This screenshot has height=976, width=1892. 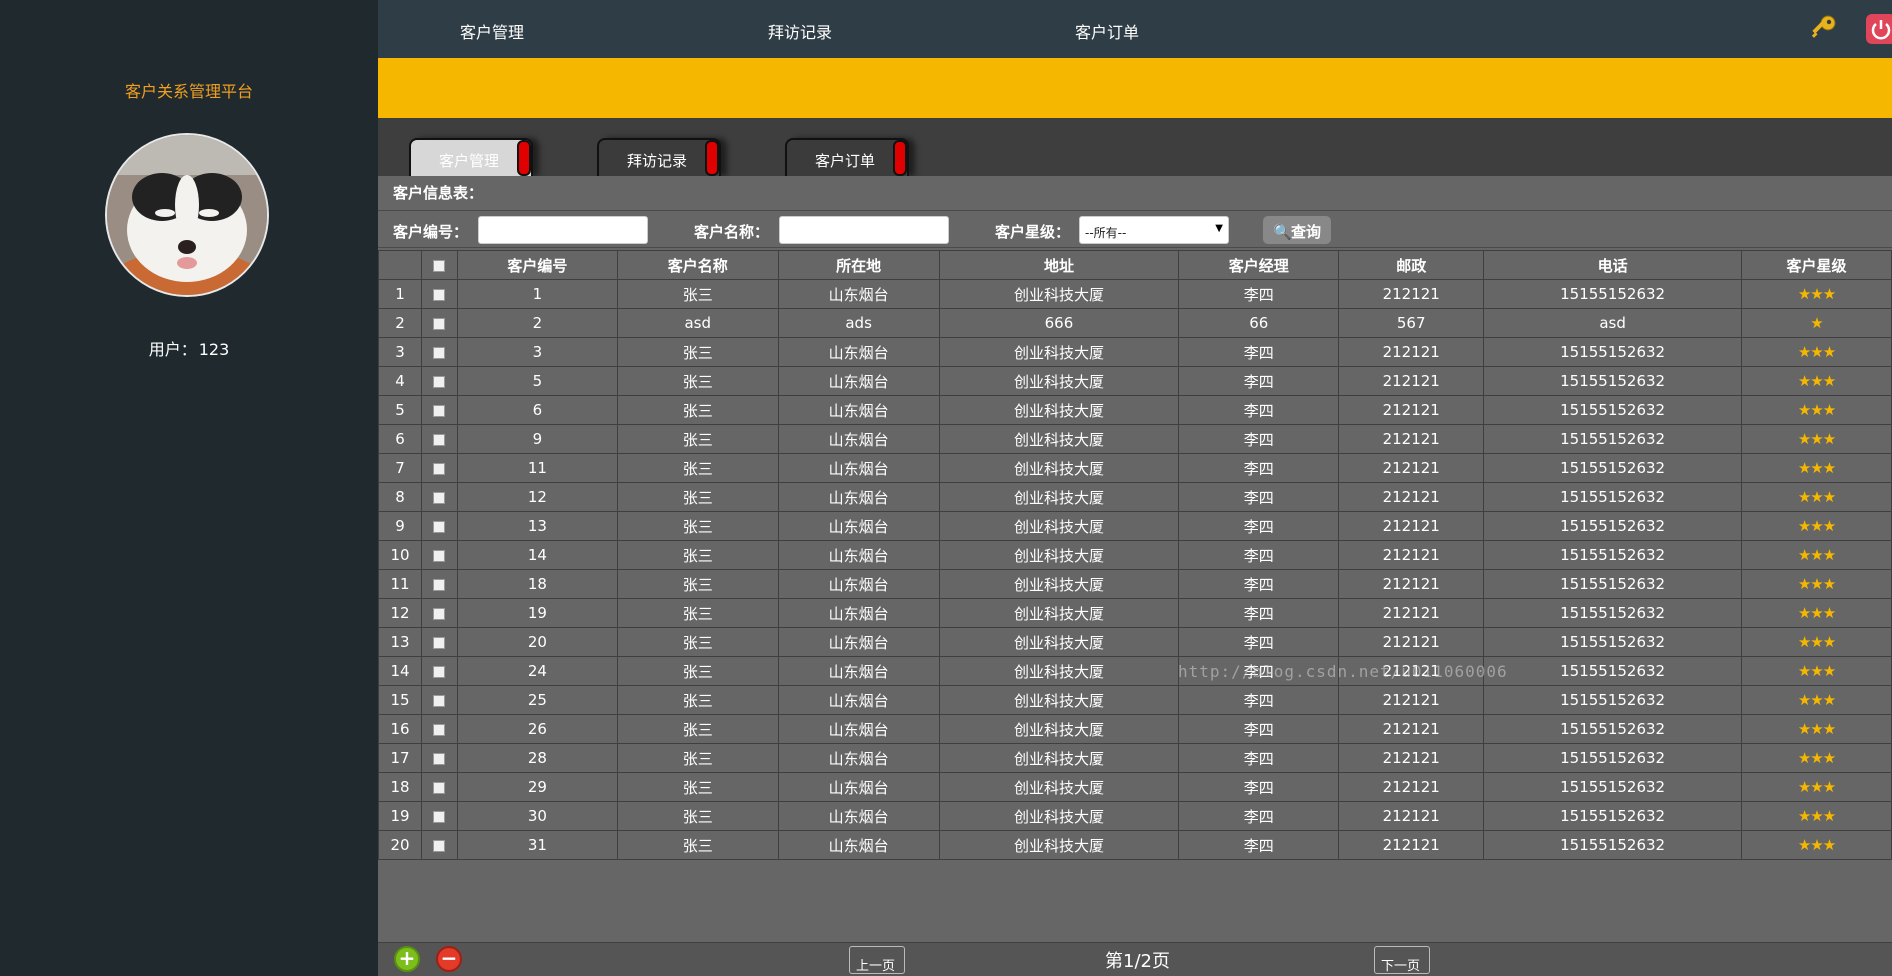 I want to click on table-row: 5 6 张三 山东烟台 创业科技大厦 李四 212121 15155152632 ★★★, so click(x=1135, y=410).